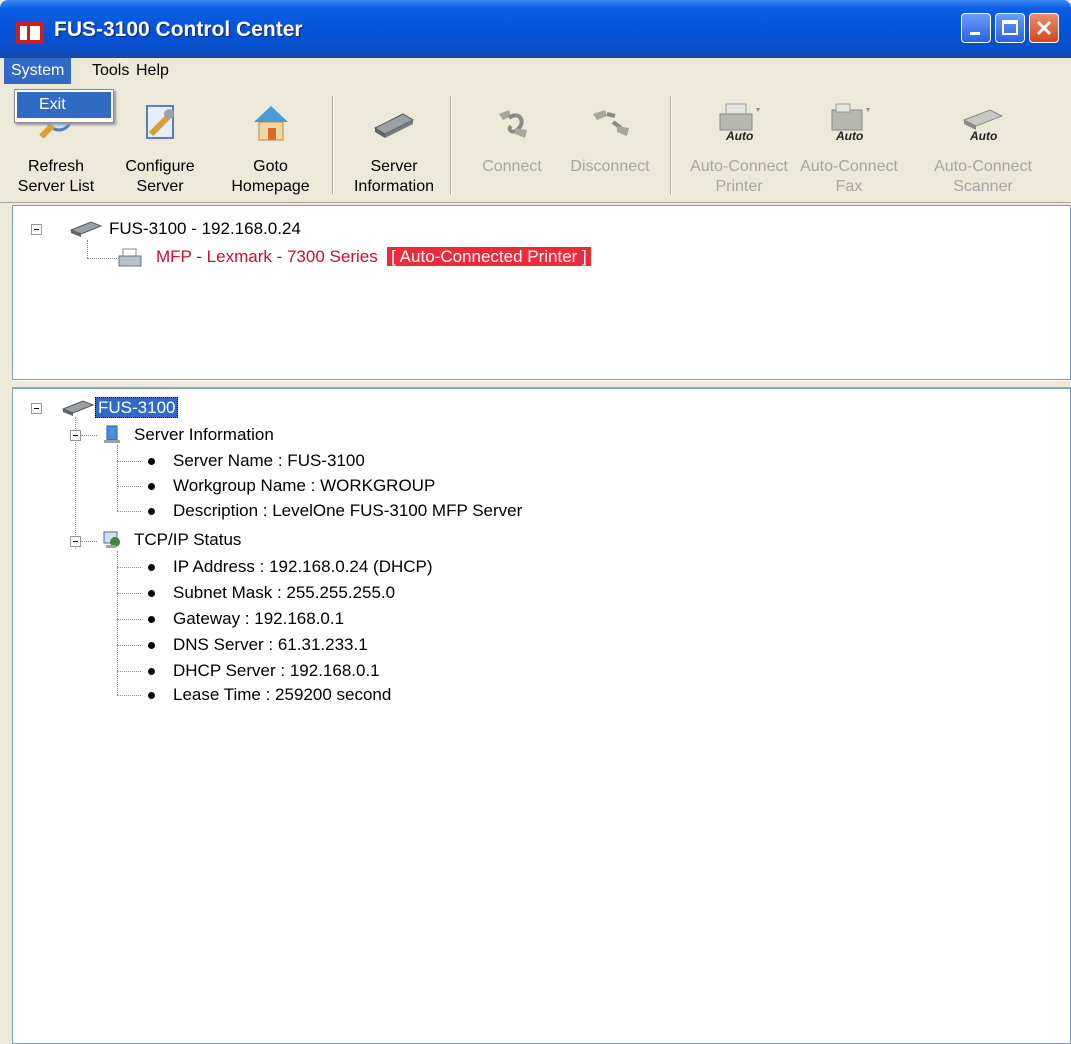 Image resolution: width=1071 pixels, height=1044 pixels. I want to click on device-name: MFP - Lexmark - 7300 Series, so click(267, 256).